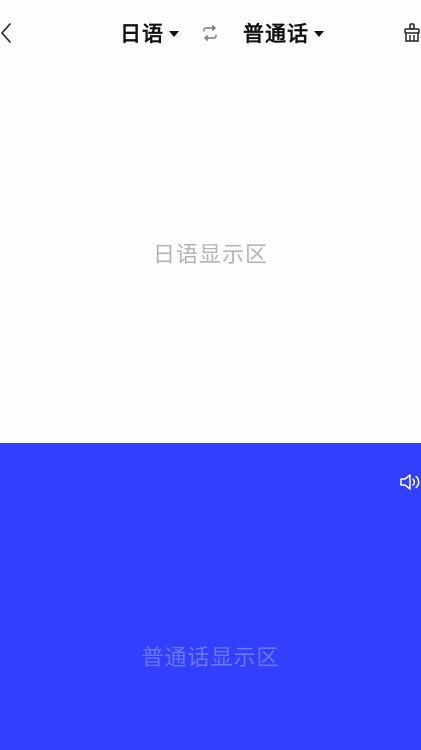  I want to click on target-language-label: 普通话, so click(276, 34).